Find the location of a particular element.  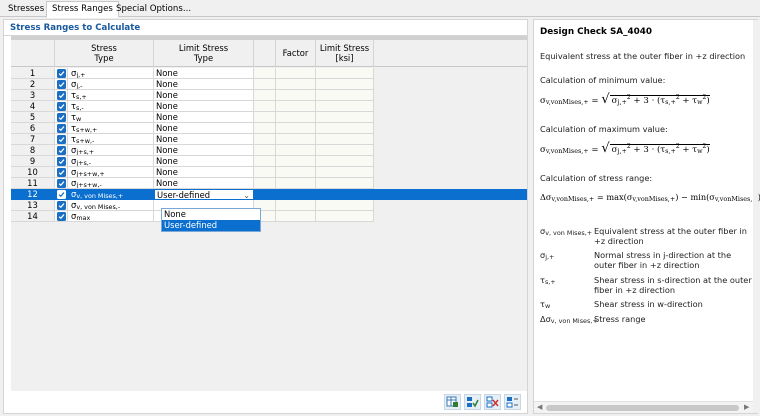

table-row: 1 σj,+ None is located at coordinates (269, 73).